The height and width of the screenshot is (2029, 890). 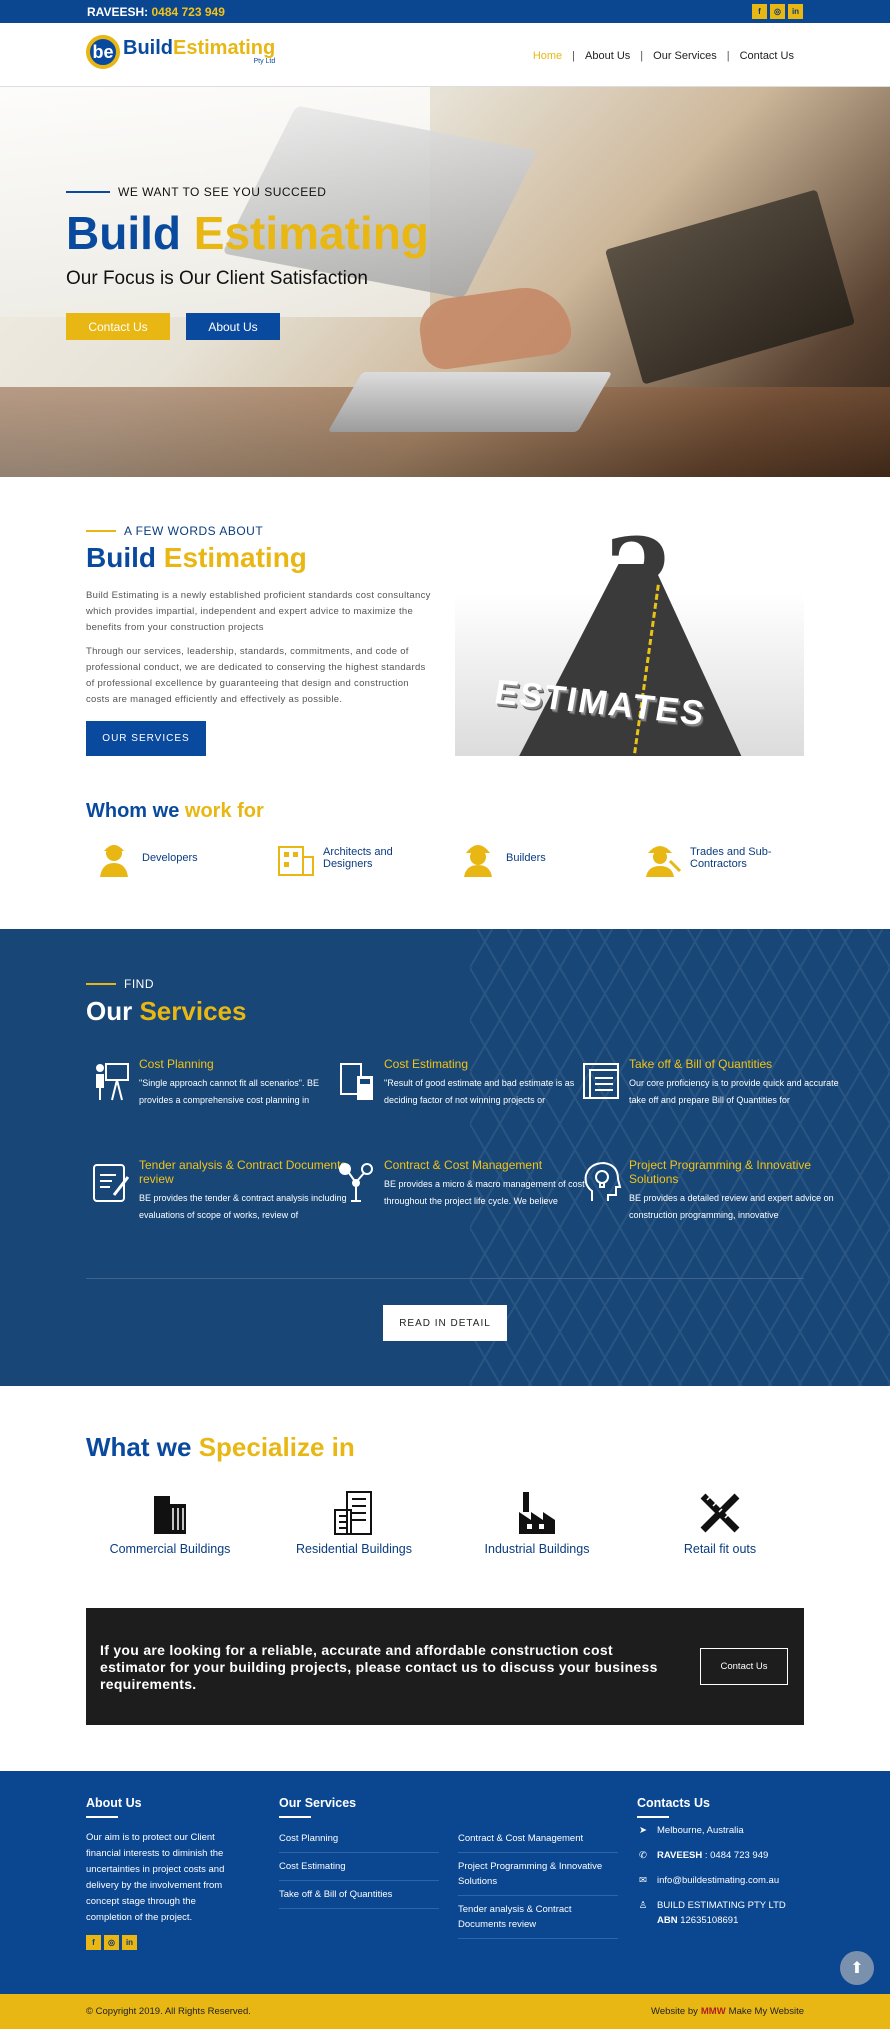 What do you see at coordinates (495, 327) in the screenshot?
I see `hero-hand` at bounding box center [495, 327].